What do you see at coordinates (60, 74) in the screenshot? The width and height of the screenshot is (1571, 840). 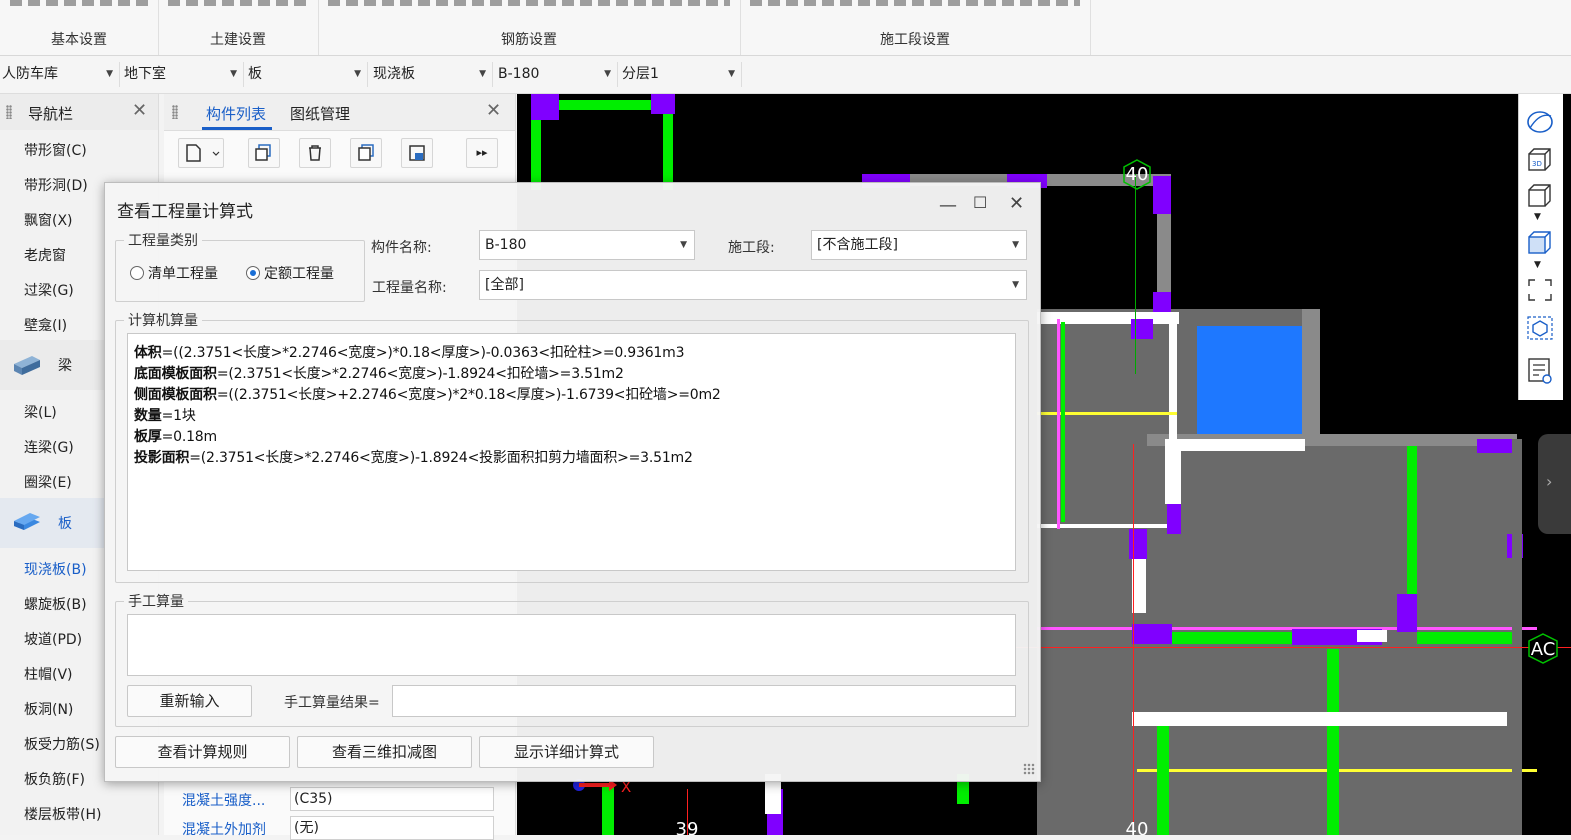 I see `selector-floor: 人防车库 ▼` at bounding box center [60, 74].